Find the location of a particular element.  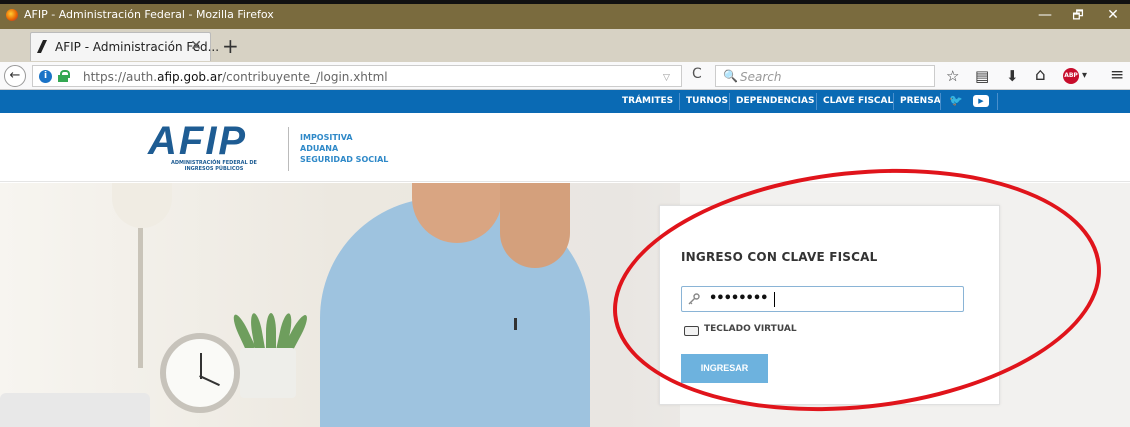

hero-plant is located at coordinates (269, 326).